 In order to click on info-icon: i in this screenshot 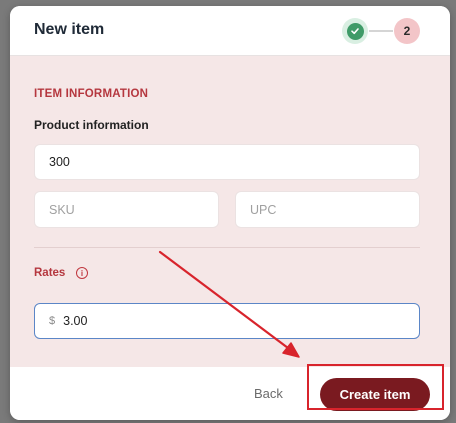, I will do `click(82, 273)`.